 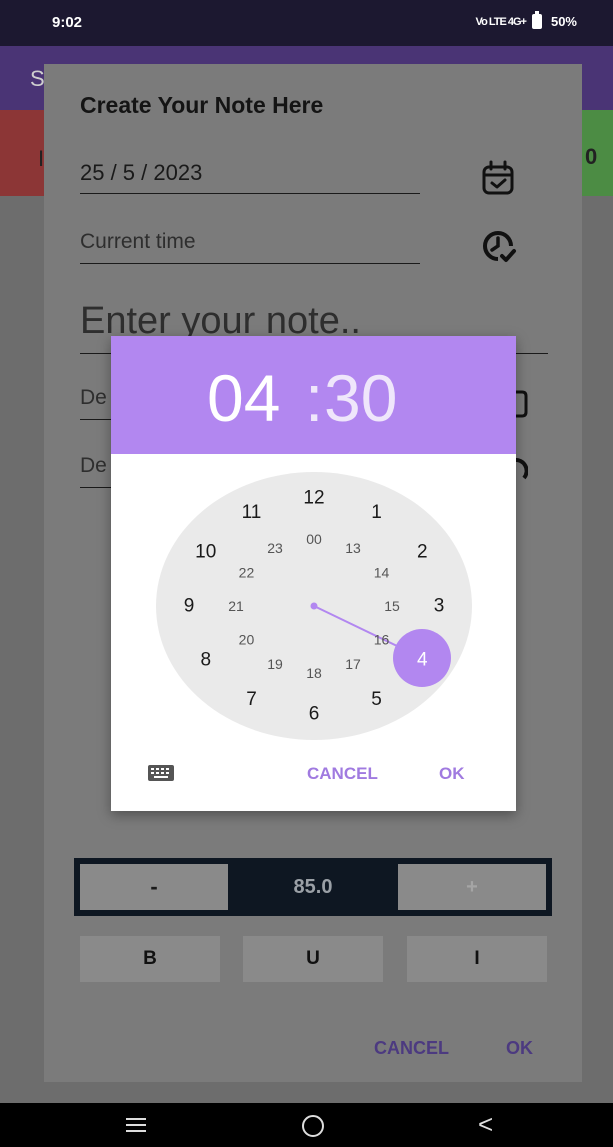 What do you see at coordinates (392, 606) in the screenshot?
I see `inner-clock-number: 15` at bounding box center [392, 606].